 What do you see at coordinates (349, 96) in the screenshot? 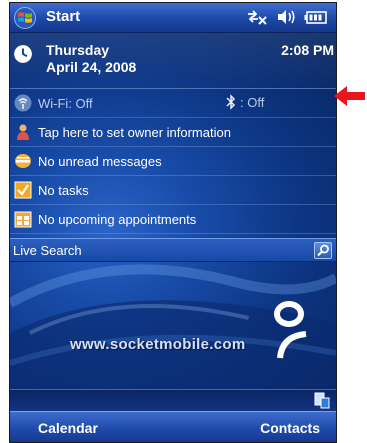
I see `annotation-arrow-icon` at bounding box center [349, 96].